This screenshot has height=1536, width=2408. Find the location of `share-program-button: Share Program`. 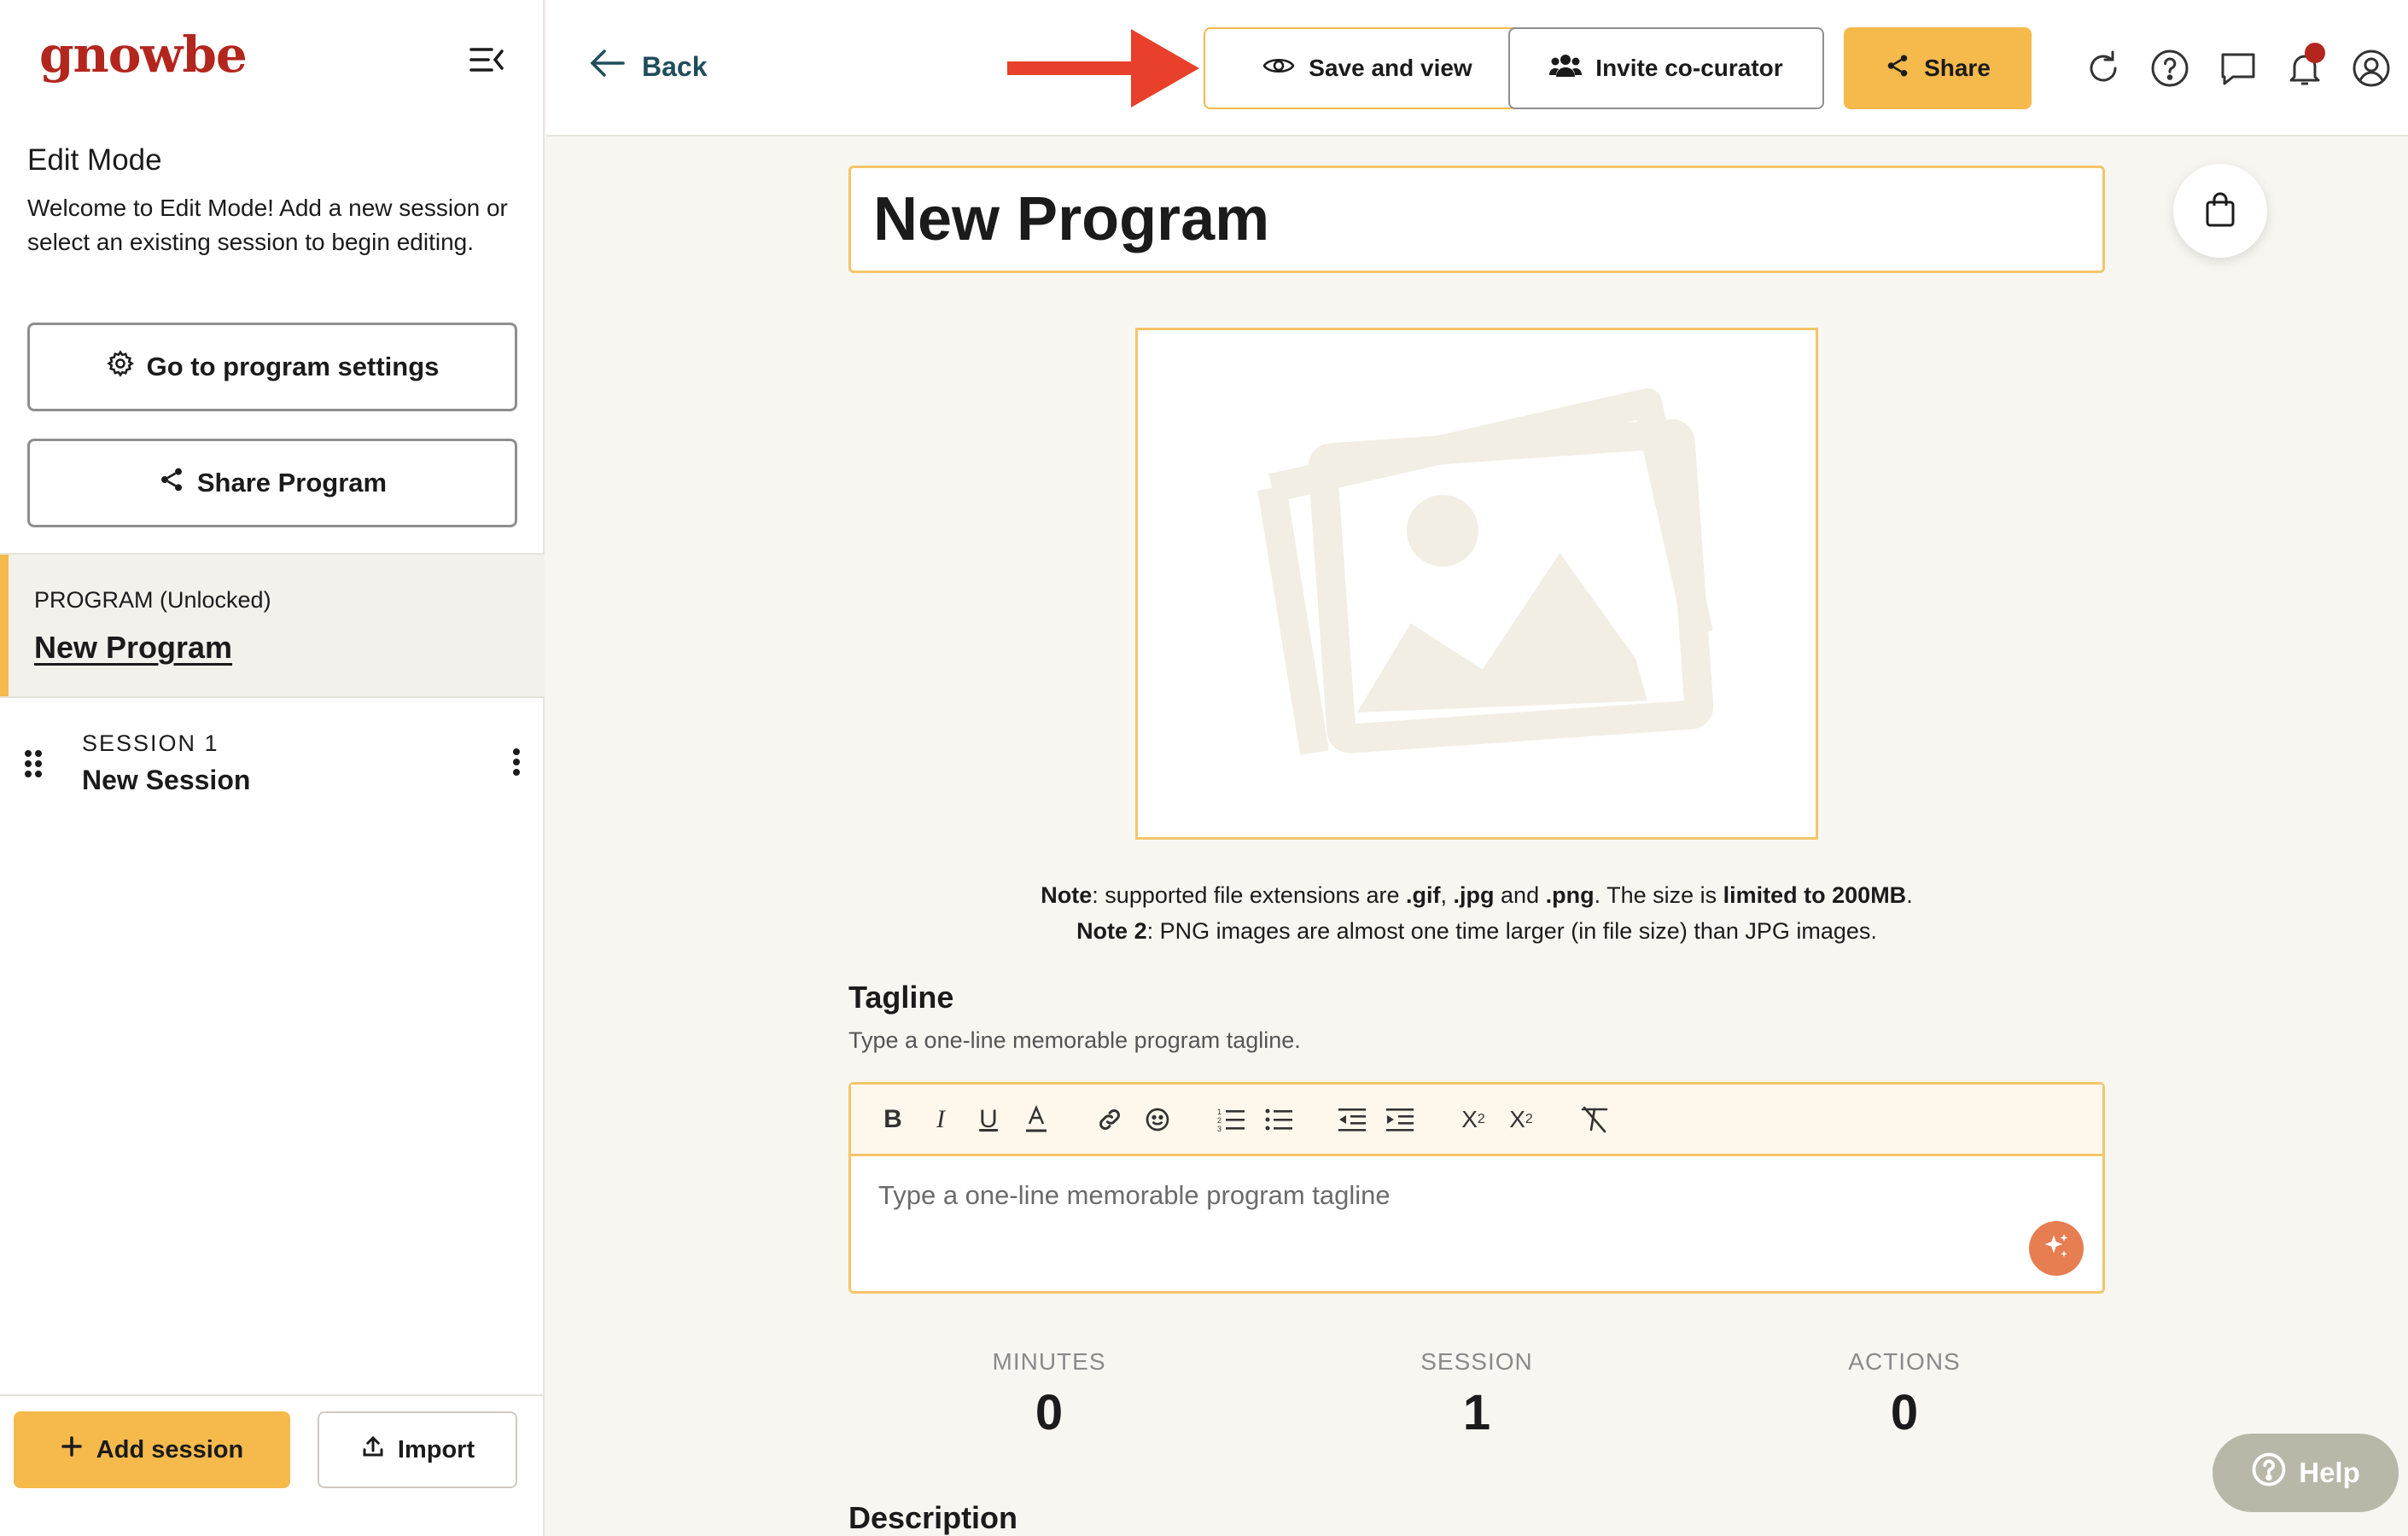

share-program-button: Share Program is located at coordinates (272, 483).